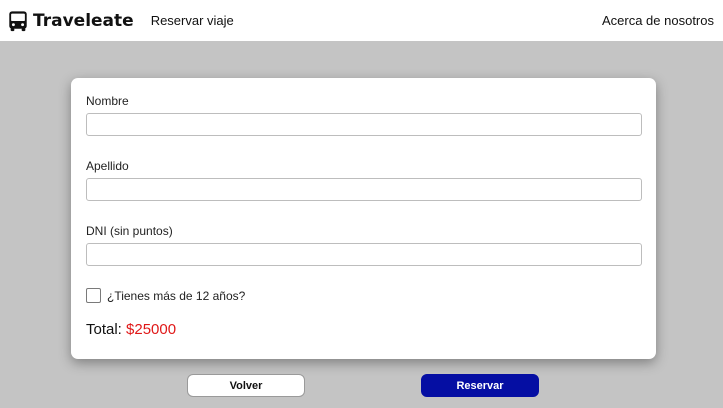  I want to click on nav-link-acerca-de-nosotros: Acerca de nosotros, so click(658, 20).